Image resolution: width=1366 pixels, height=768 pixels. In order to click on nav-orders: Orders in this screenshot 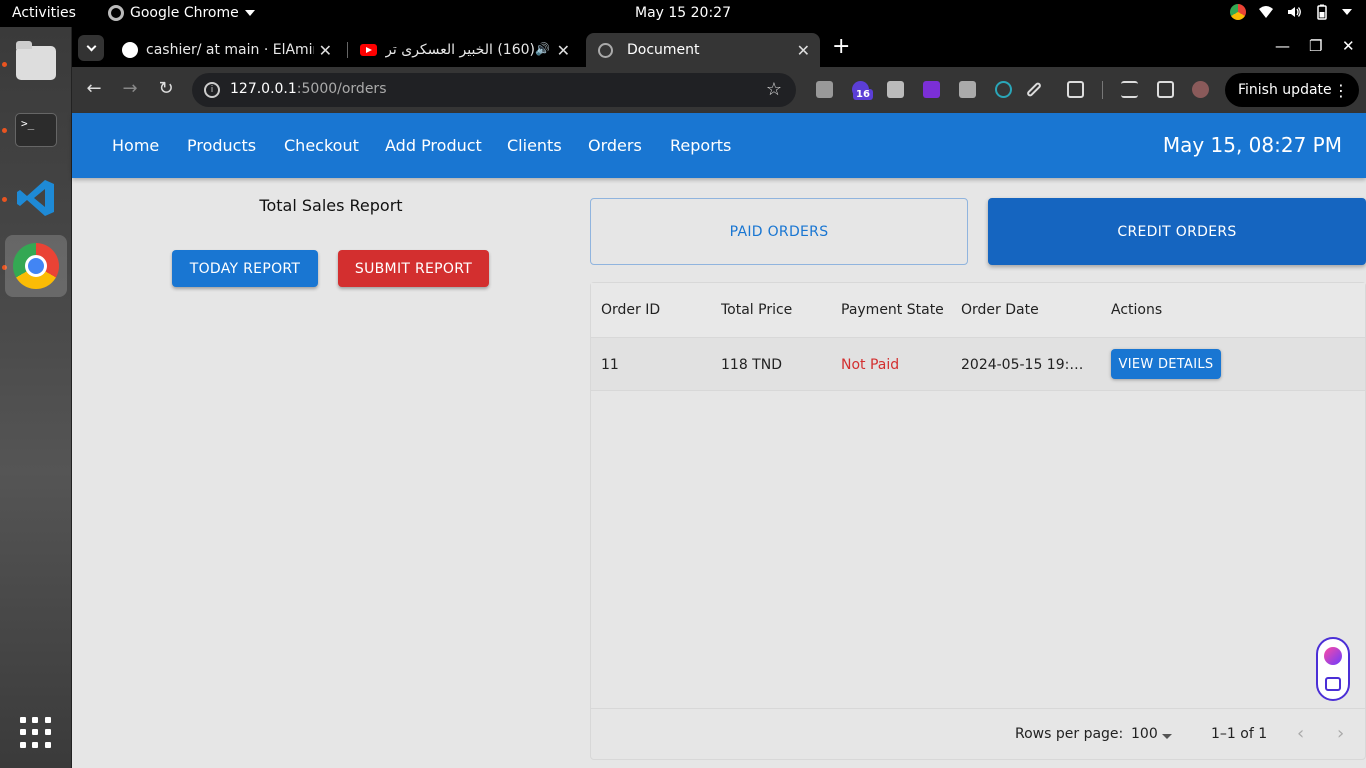, I will do `click(615, 145)`.